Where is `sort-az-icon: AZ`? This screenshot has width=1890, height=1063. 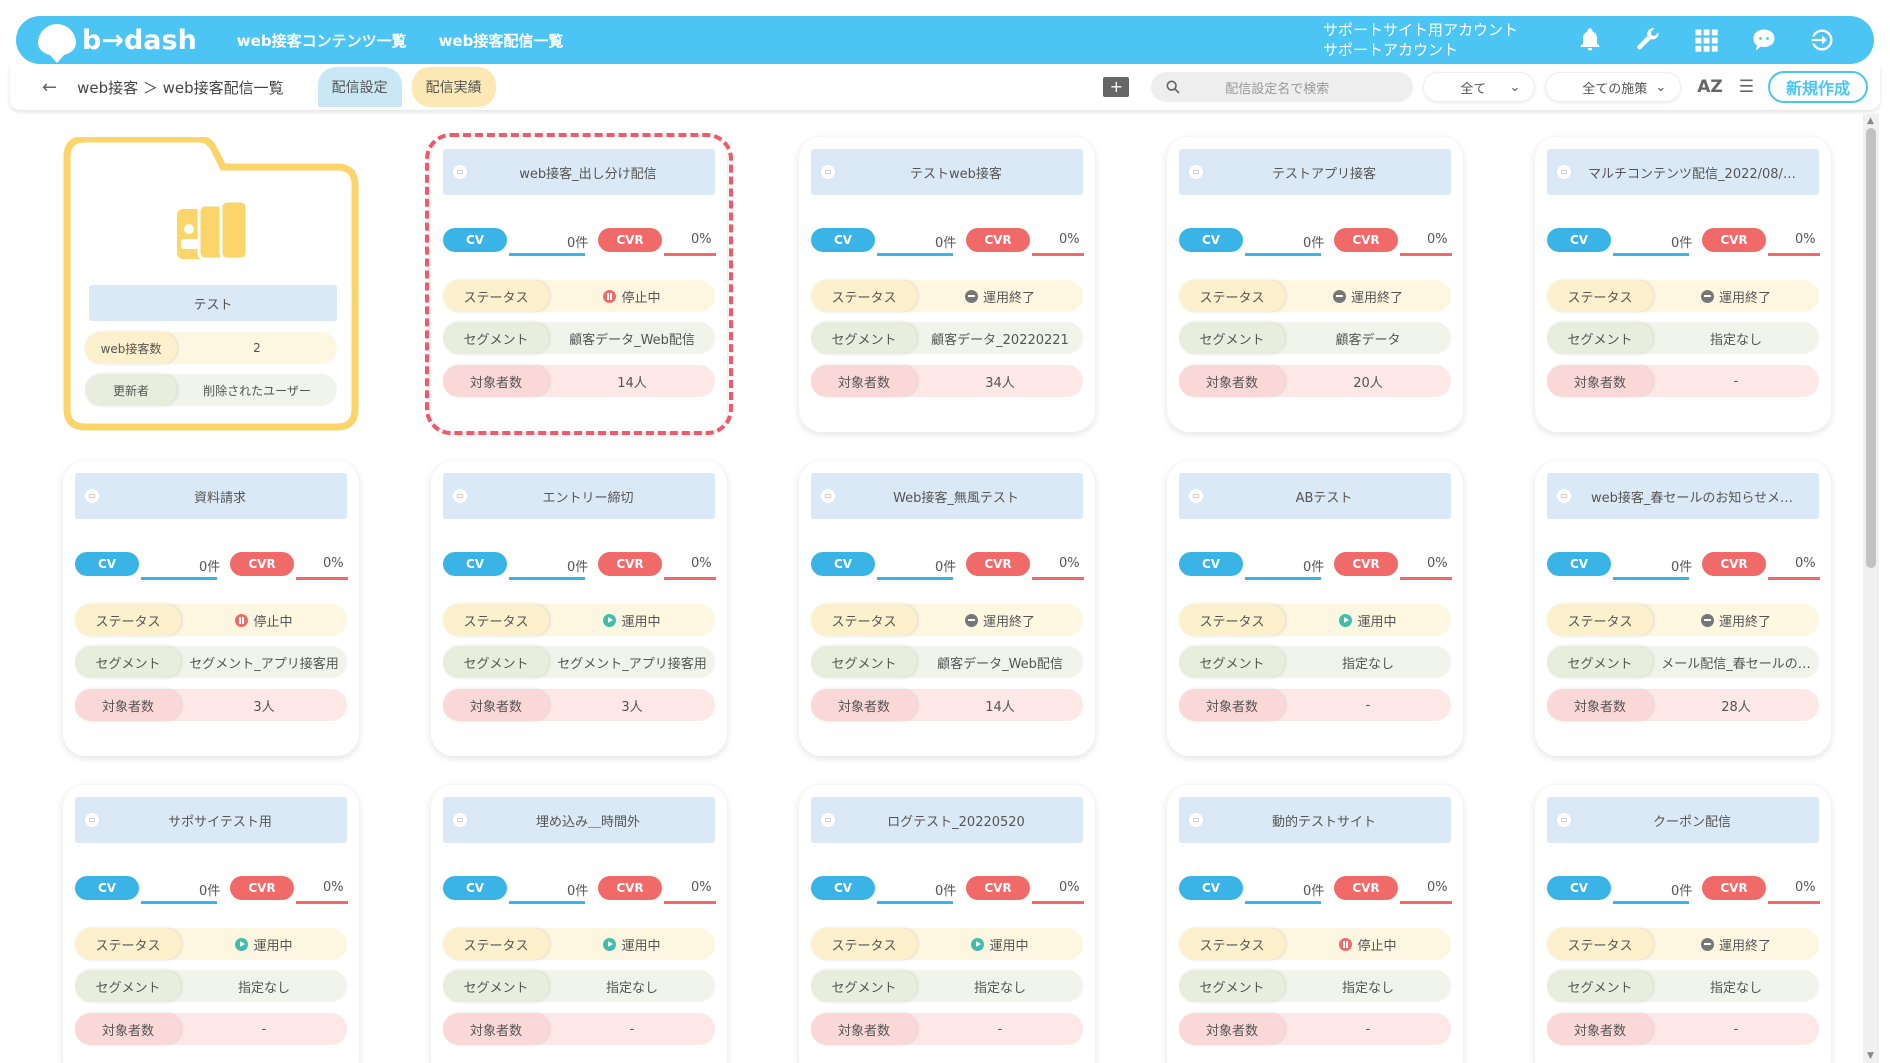 sort-az-icon: AZ is located at coordinates (1709, 87).